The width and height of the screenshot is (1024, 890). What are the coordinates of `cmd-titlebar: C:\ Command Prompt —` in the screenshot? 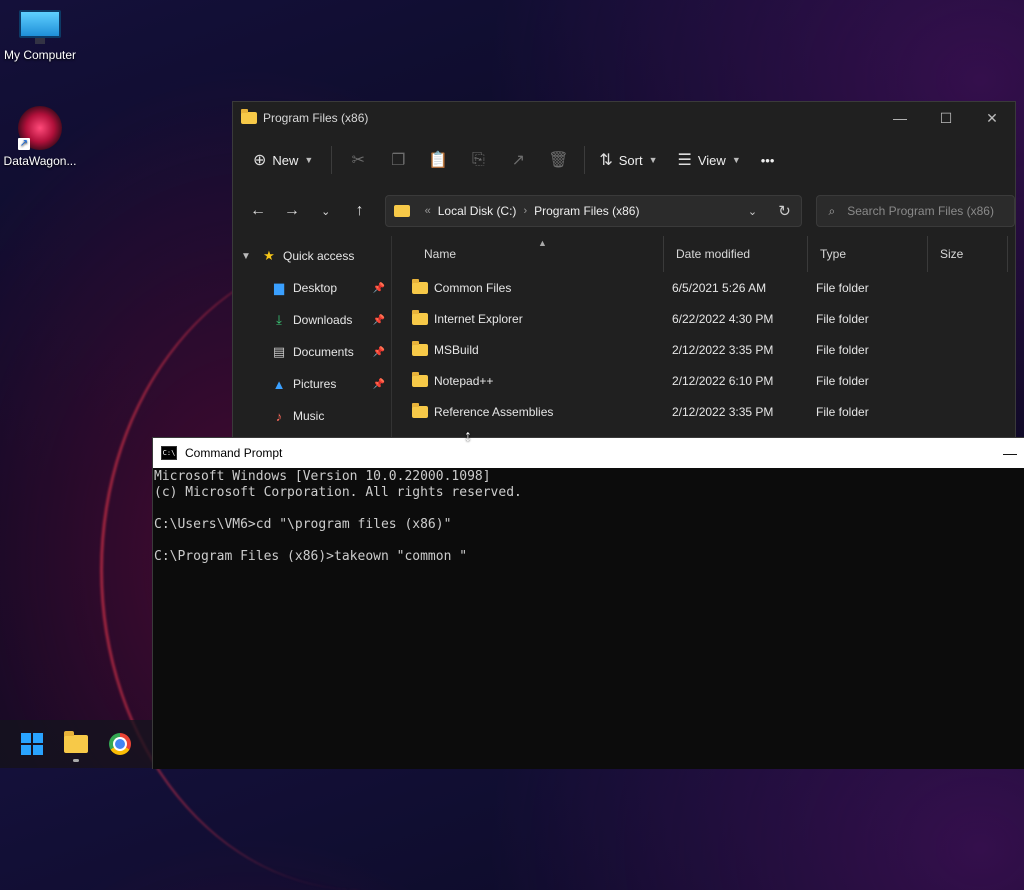 It's located at (588, 453).